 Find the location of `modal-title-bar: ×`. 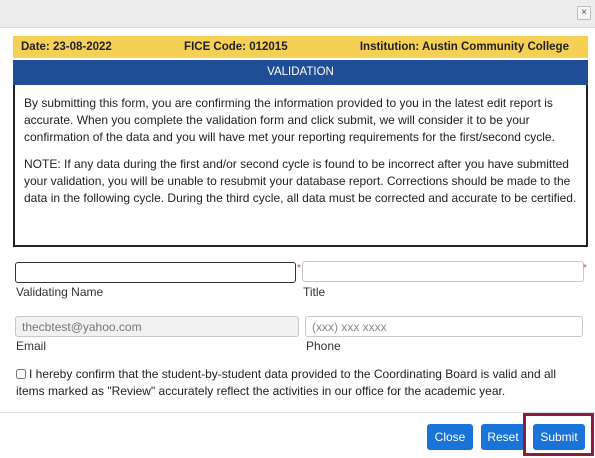

modal-title-bar: × is located at coordinates (297, 14).